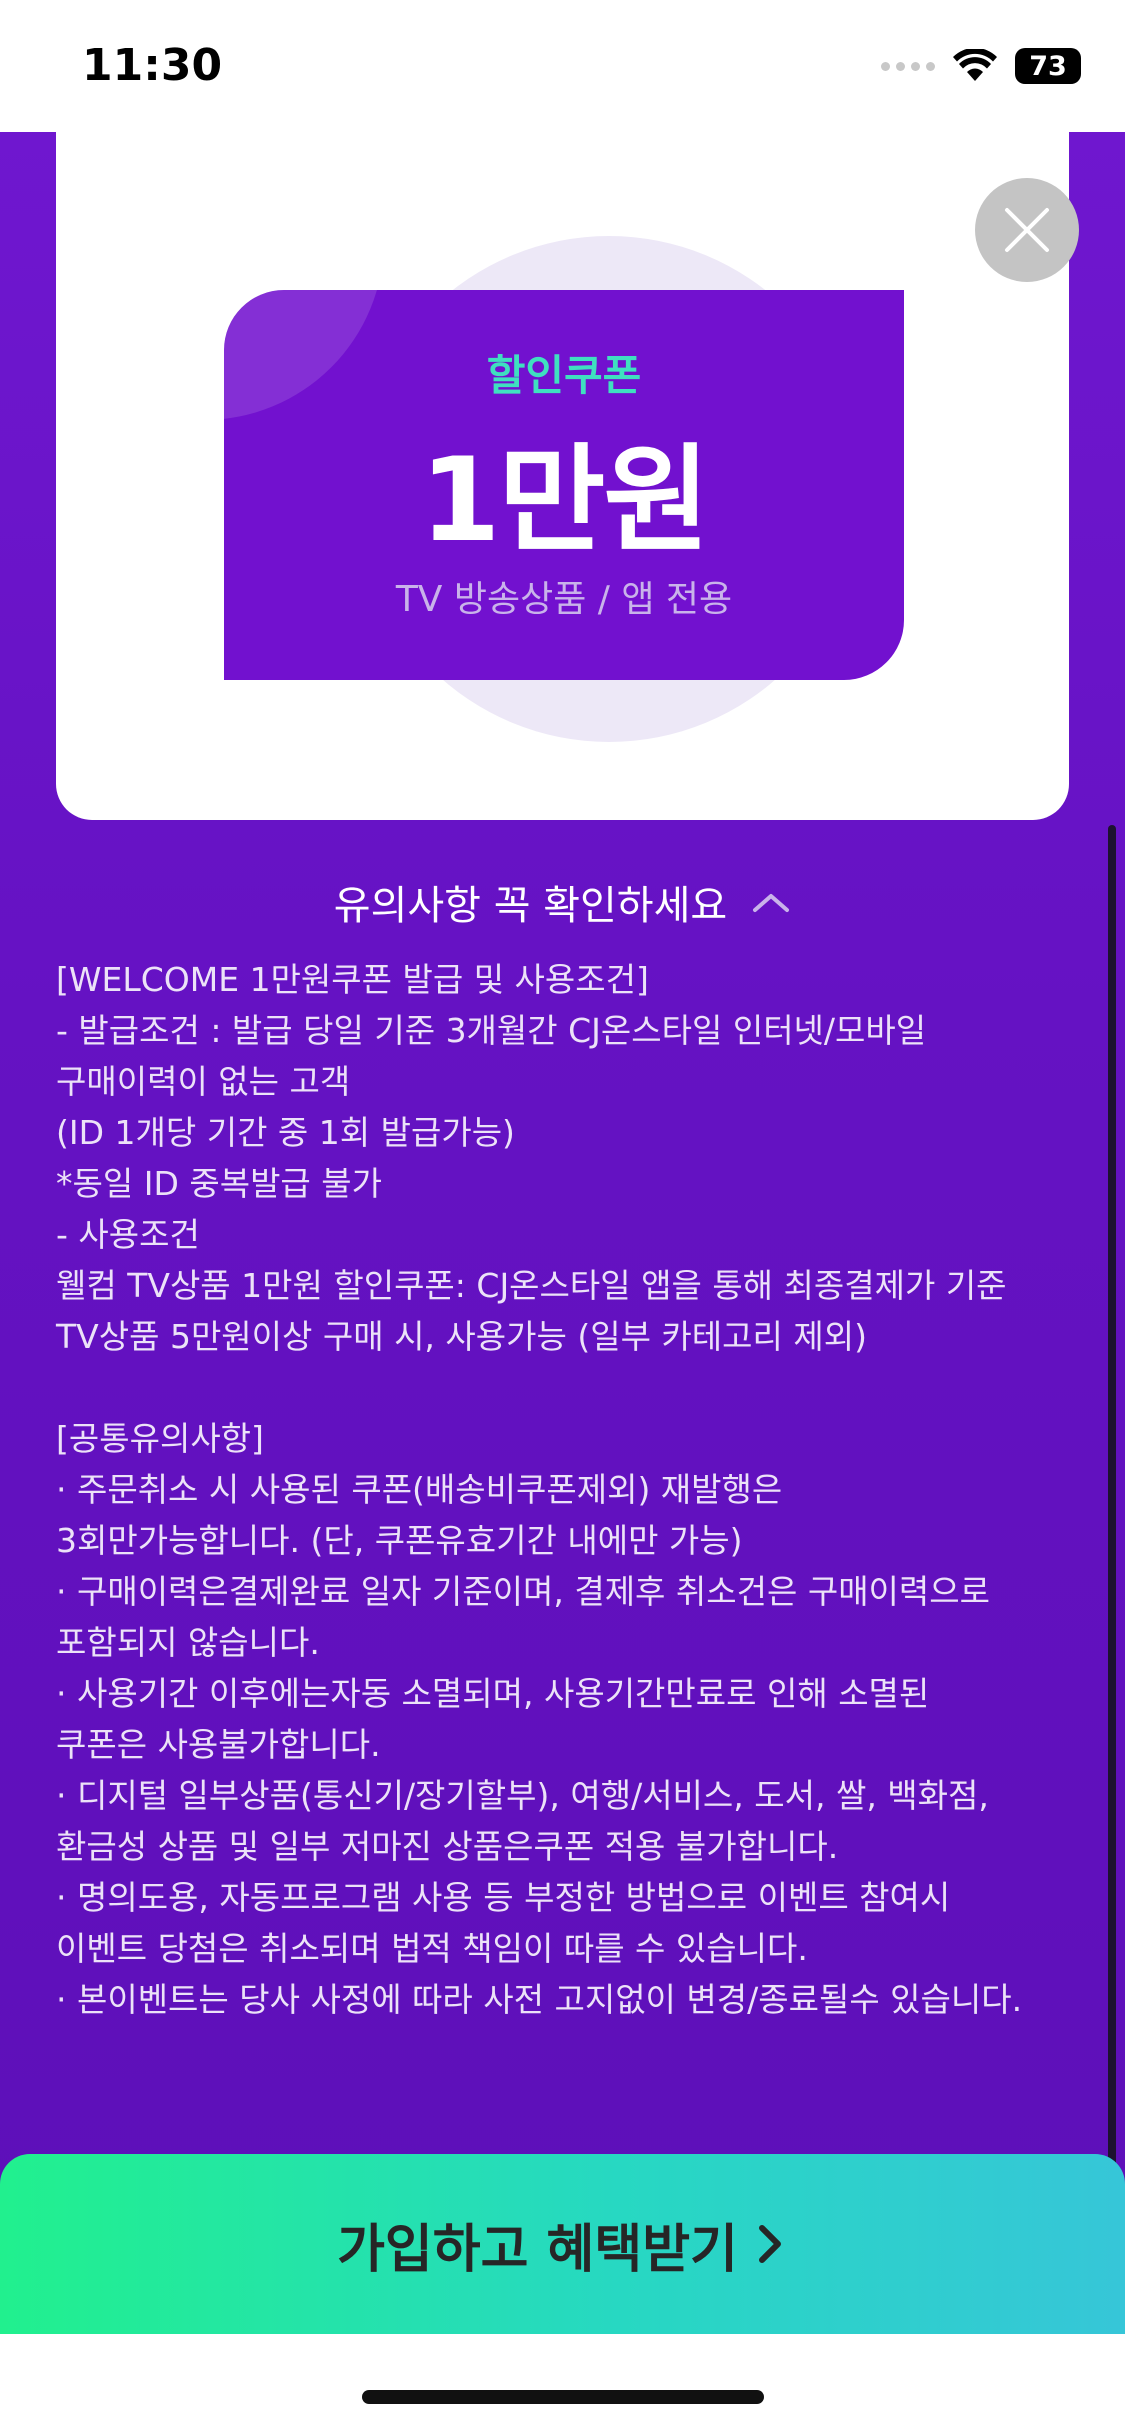 This screenshot has height=2436, width=1125. What do you see at coordinates (537, 2249) in the screenshot?
I see `cta-label: 가입하고 혜택받기` at bounding box center [537, 2249].